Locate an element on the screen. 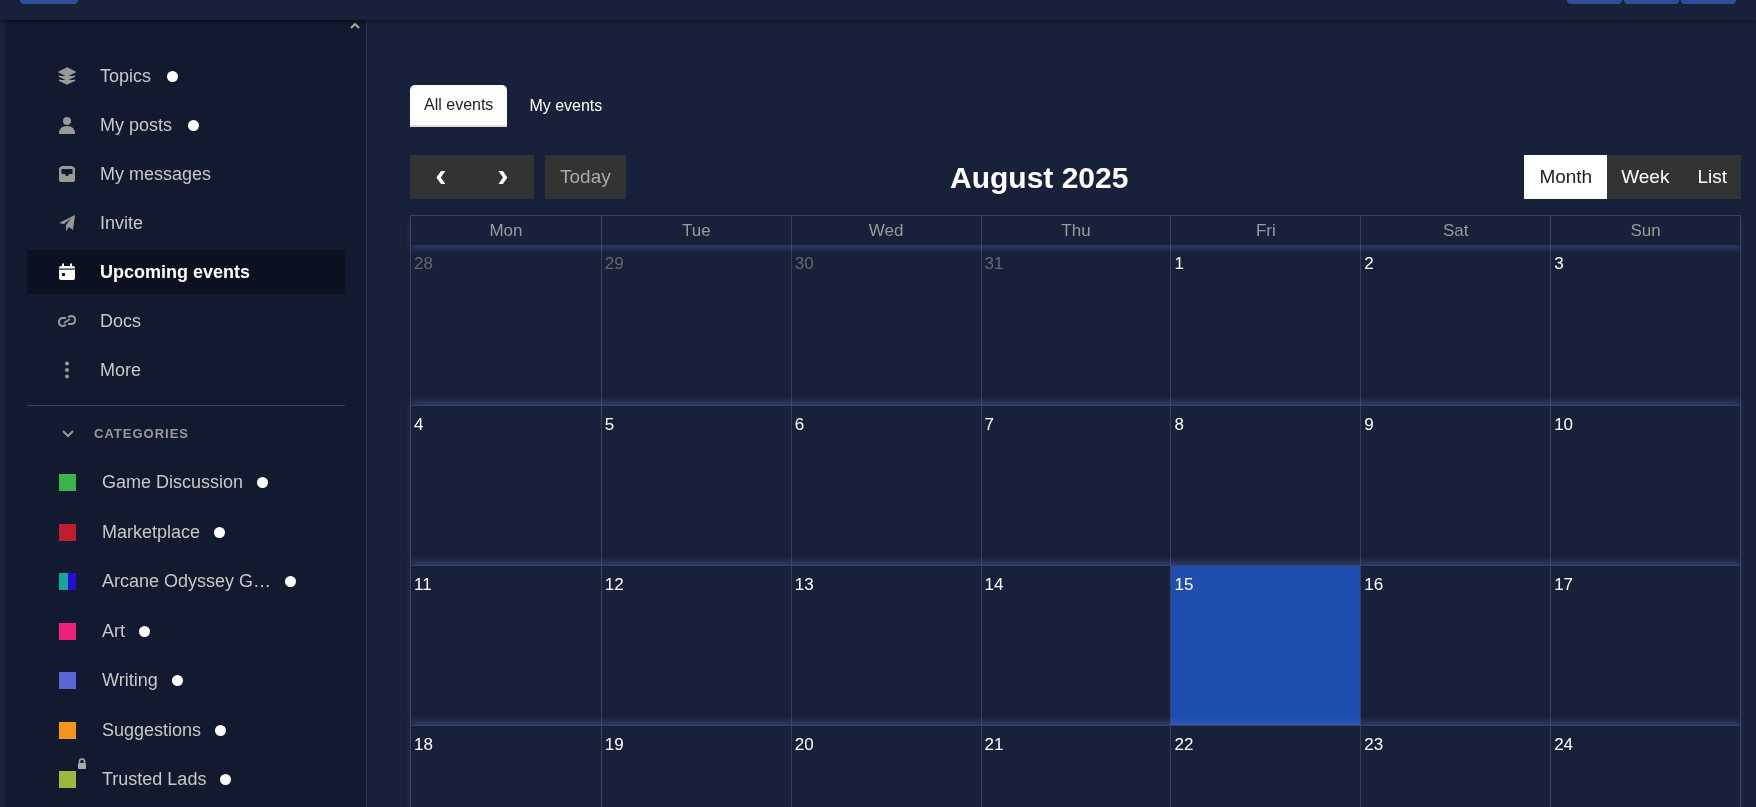 The height and width of the screenshot is (807, 1756). scroll-up-icon is located at coordinates (355, 25).